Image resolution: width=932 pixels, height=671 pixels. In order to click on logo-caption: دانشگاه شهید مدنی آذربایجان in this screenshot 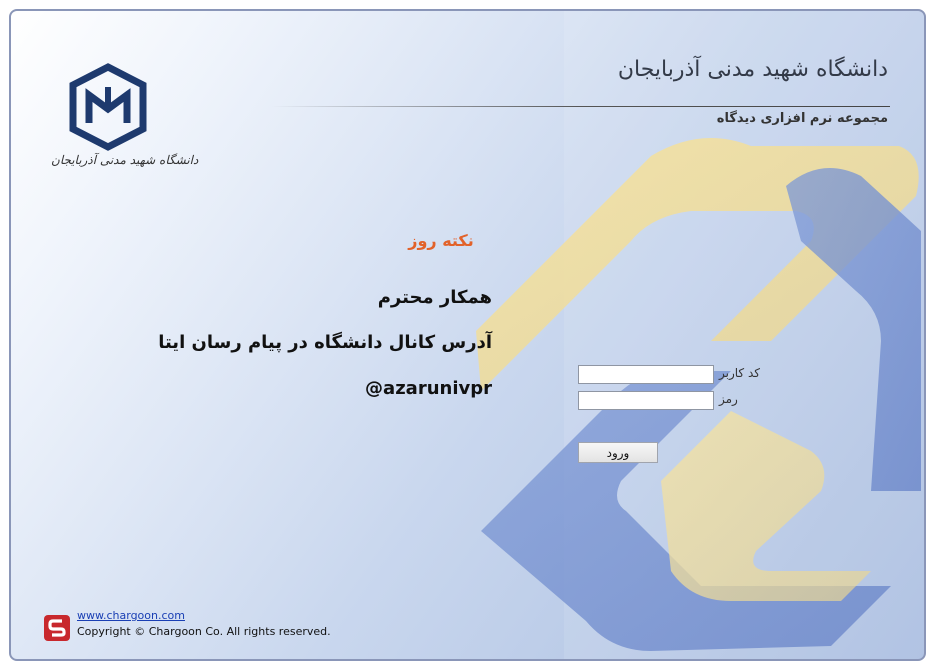, I will do `click(125, 160)`.